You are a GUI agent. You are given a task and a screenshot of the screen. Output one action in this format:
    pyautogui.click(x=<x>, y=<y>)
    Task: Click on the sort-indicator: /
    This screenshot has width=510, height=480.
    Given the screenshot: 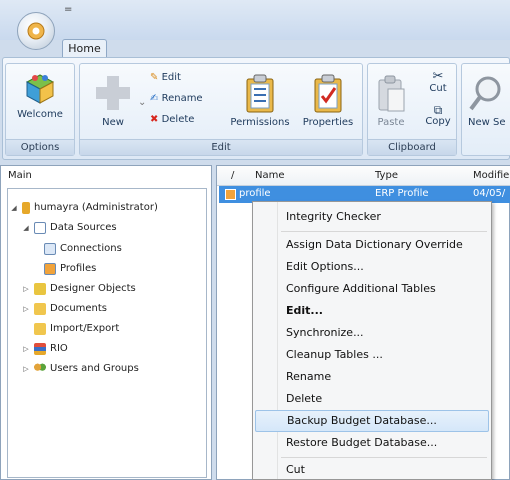 What is the action you would take?
    pyautogui.click(x=232, y=175)
    